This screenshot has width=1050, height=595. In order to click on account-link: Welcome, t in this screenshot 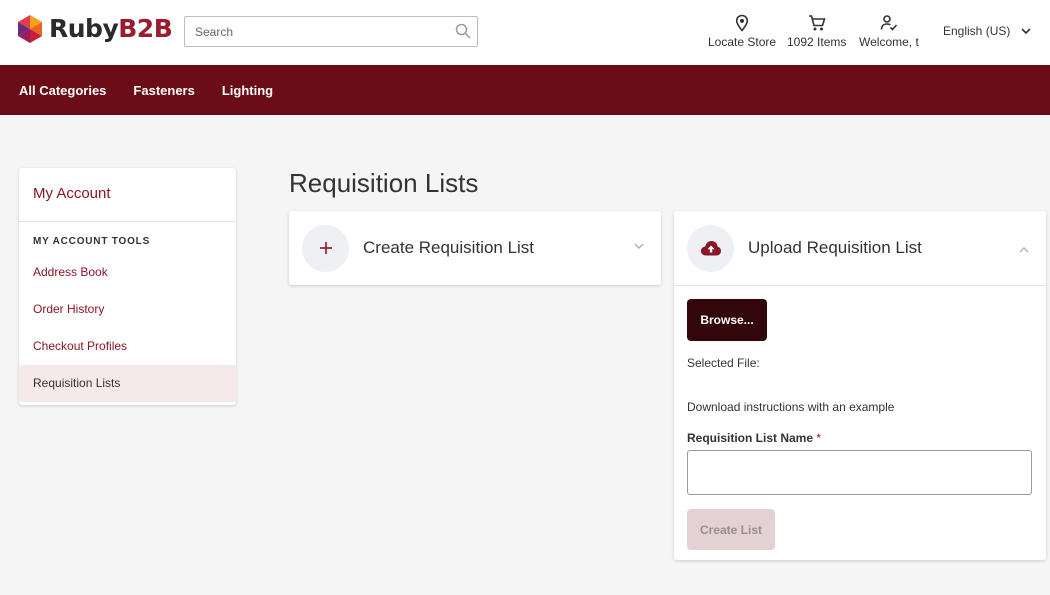, I will do `click(889, 31)`.